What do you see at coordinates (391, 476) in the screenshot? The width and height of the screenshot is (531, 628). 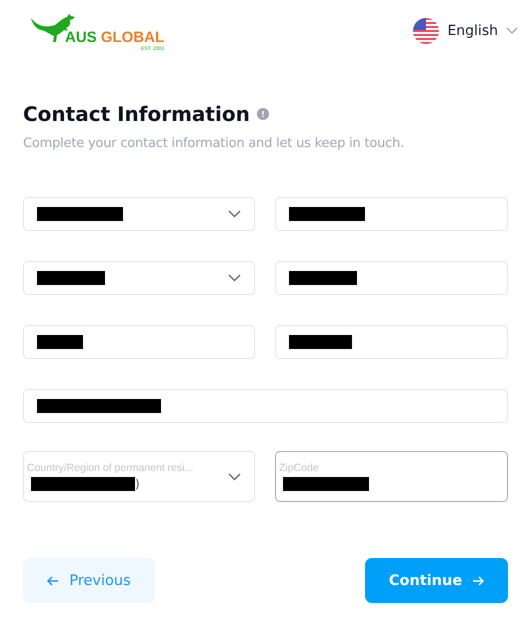 I see `input-field: ZipCode` at bounding box center [391, 476].